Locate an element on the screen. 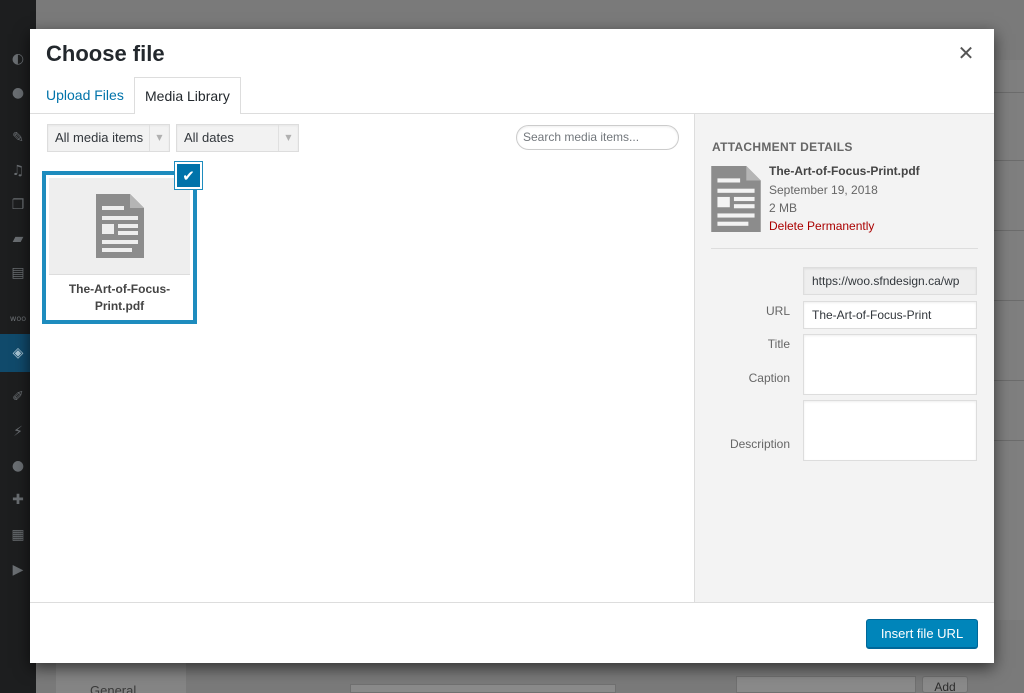  close-icon: ✕ is located at coordinates (966, 53).